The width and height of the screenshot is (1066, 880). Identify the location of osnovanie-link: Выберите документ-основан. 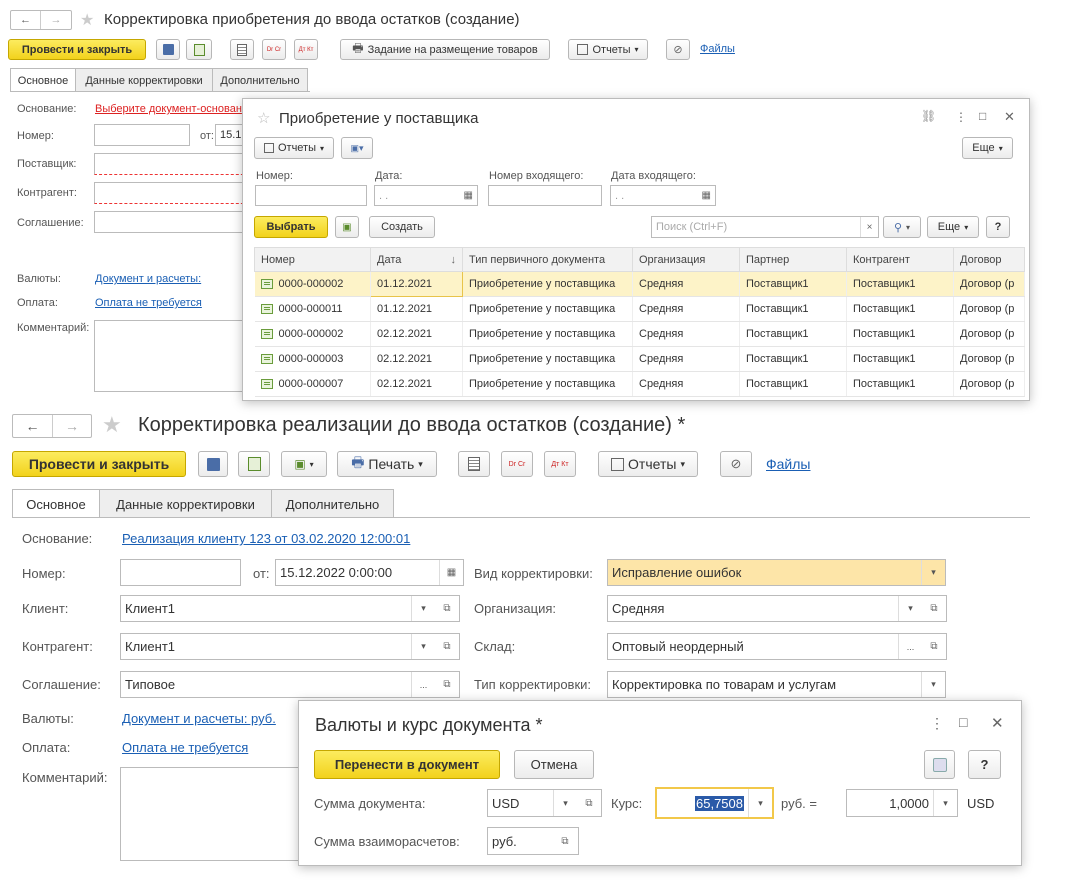
(168, 109).